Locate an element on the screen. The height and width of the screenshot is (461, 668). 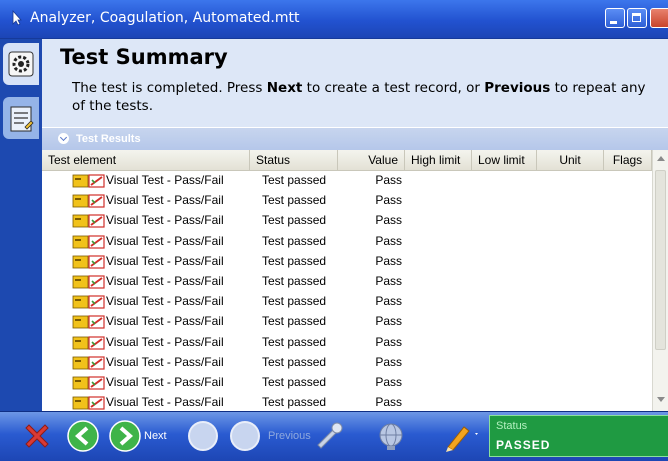
scroll-down-icon is located at coordinates (661, 399).